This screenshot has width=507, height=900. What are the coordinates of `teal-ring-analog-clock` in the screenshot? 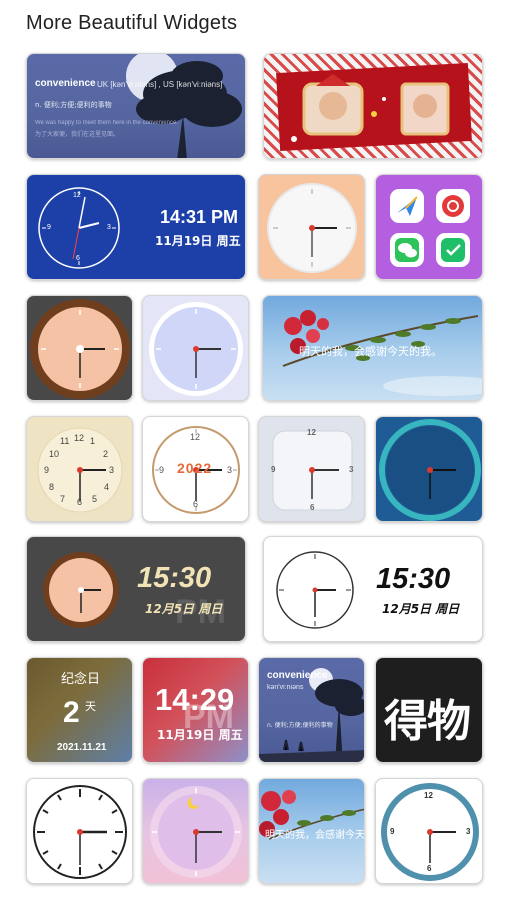 It's located at (430, 470).